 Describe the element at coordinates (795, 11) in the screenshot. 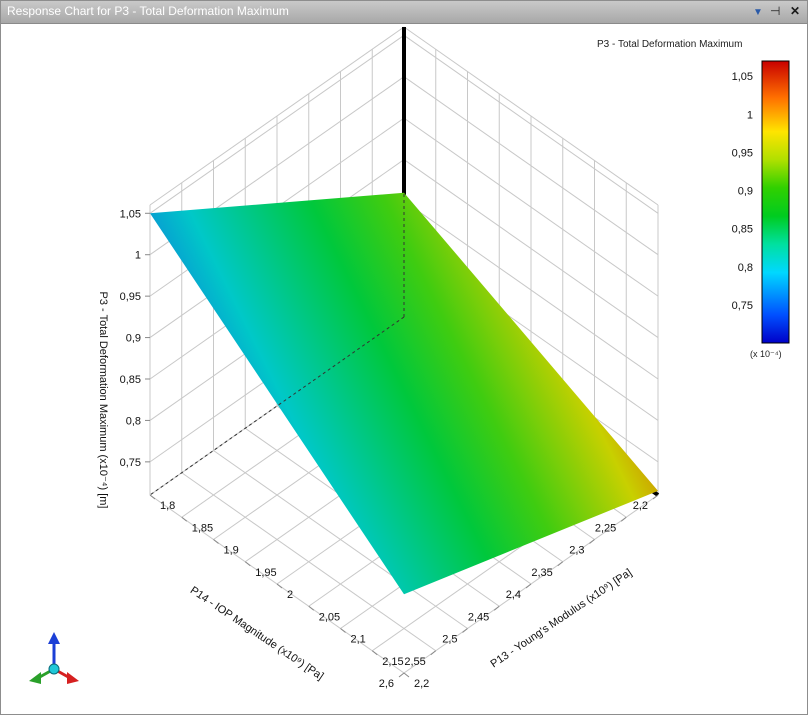

I see `close-icon: ✕` at that location.